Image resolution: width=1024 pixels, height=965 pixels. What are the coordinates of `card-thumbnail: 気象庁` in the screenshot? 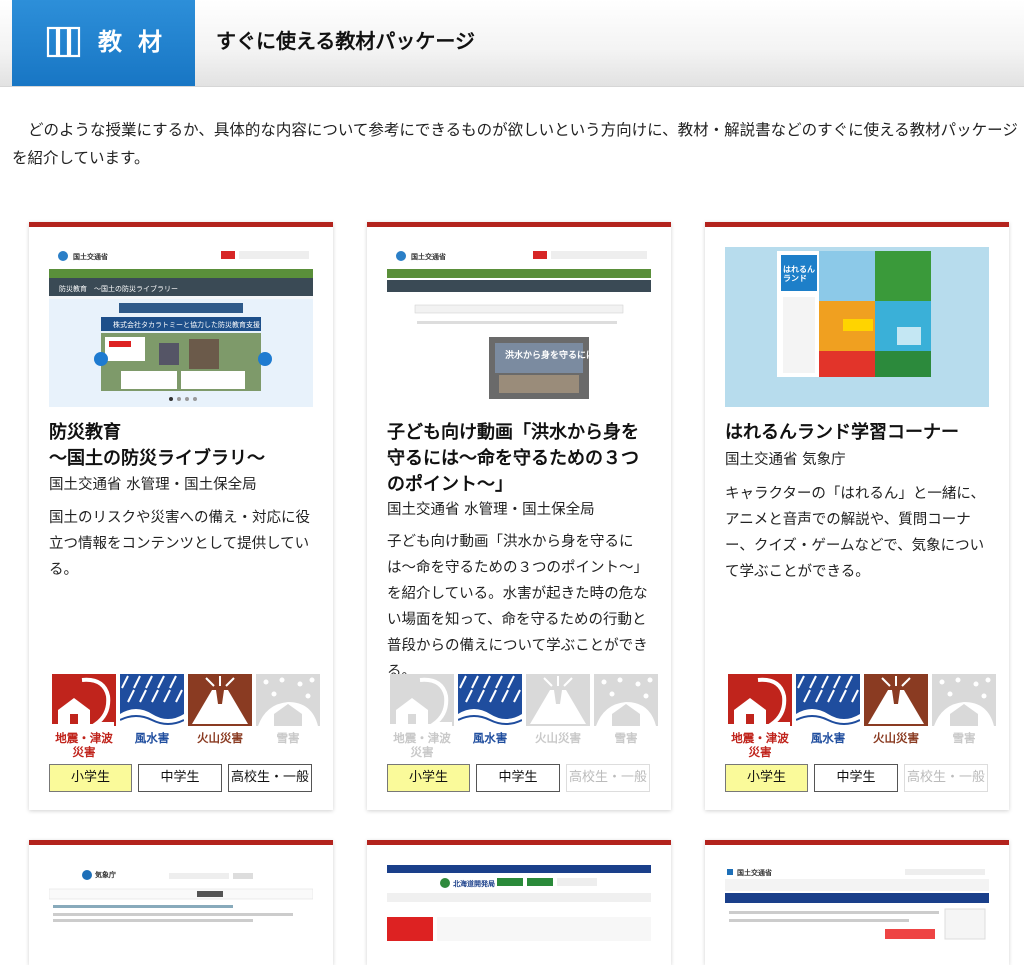 It's located at (181, 905).